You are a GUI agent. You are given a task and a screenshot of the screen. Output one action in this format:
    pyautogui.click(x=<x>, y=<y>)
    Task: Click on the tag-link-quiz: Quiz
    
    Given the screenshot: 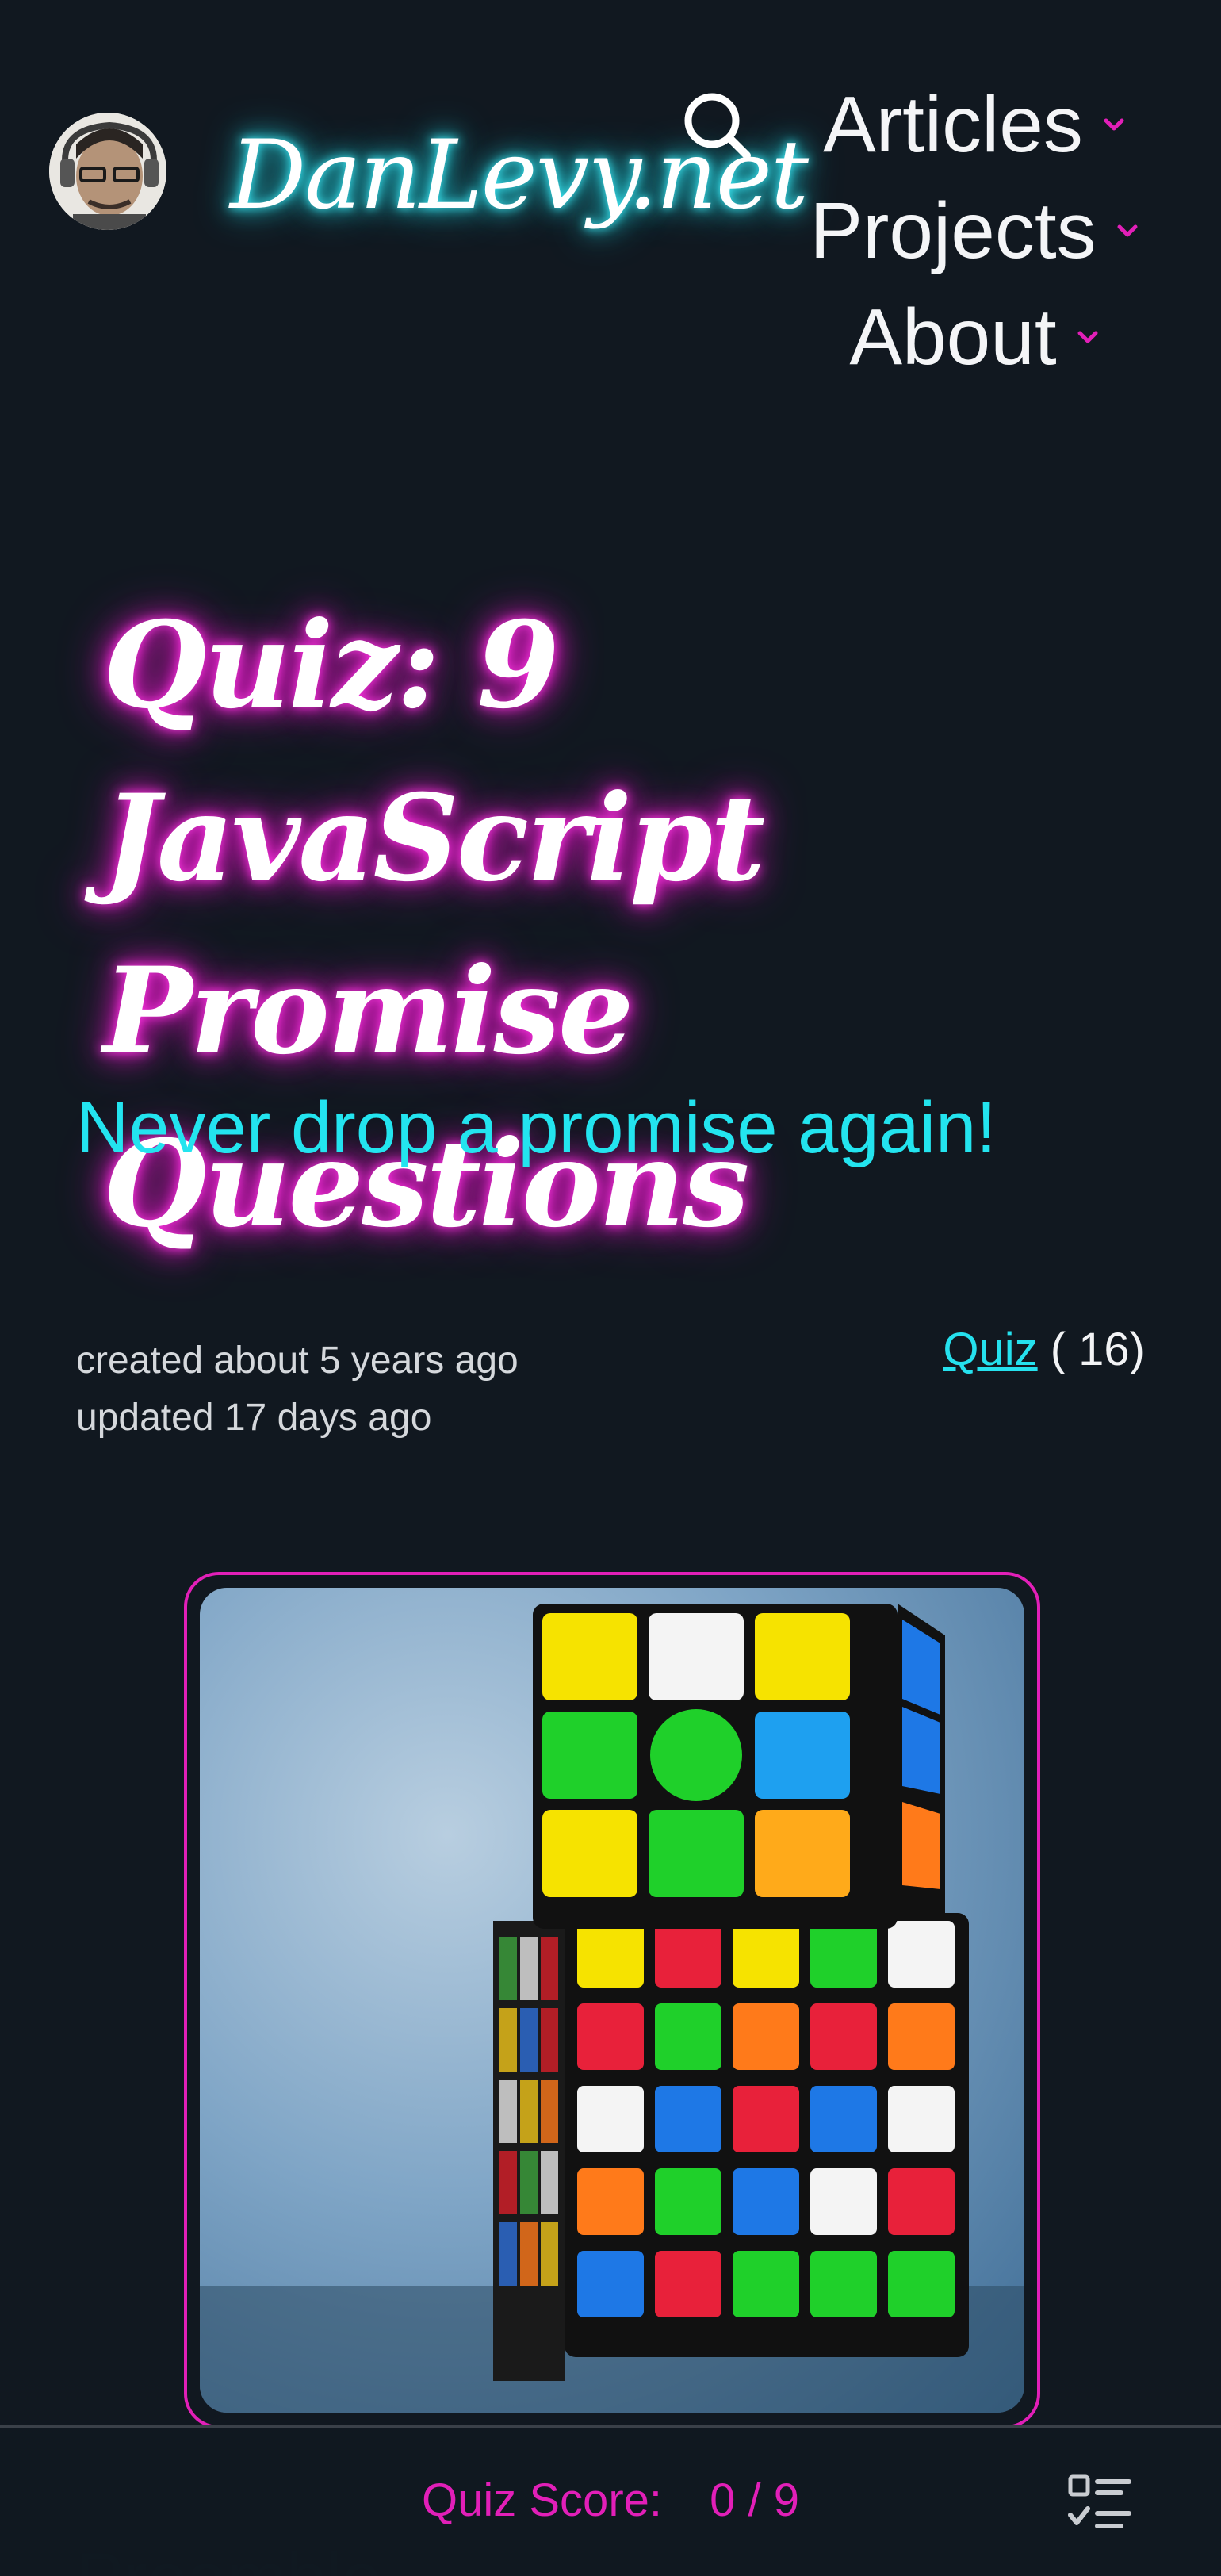 What is the action you would take?
    pyautogui.click(x=990, y=1350)
    